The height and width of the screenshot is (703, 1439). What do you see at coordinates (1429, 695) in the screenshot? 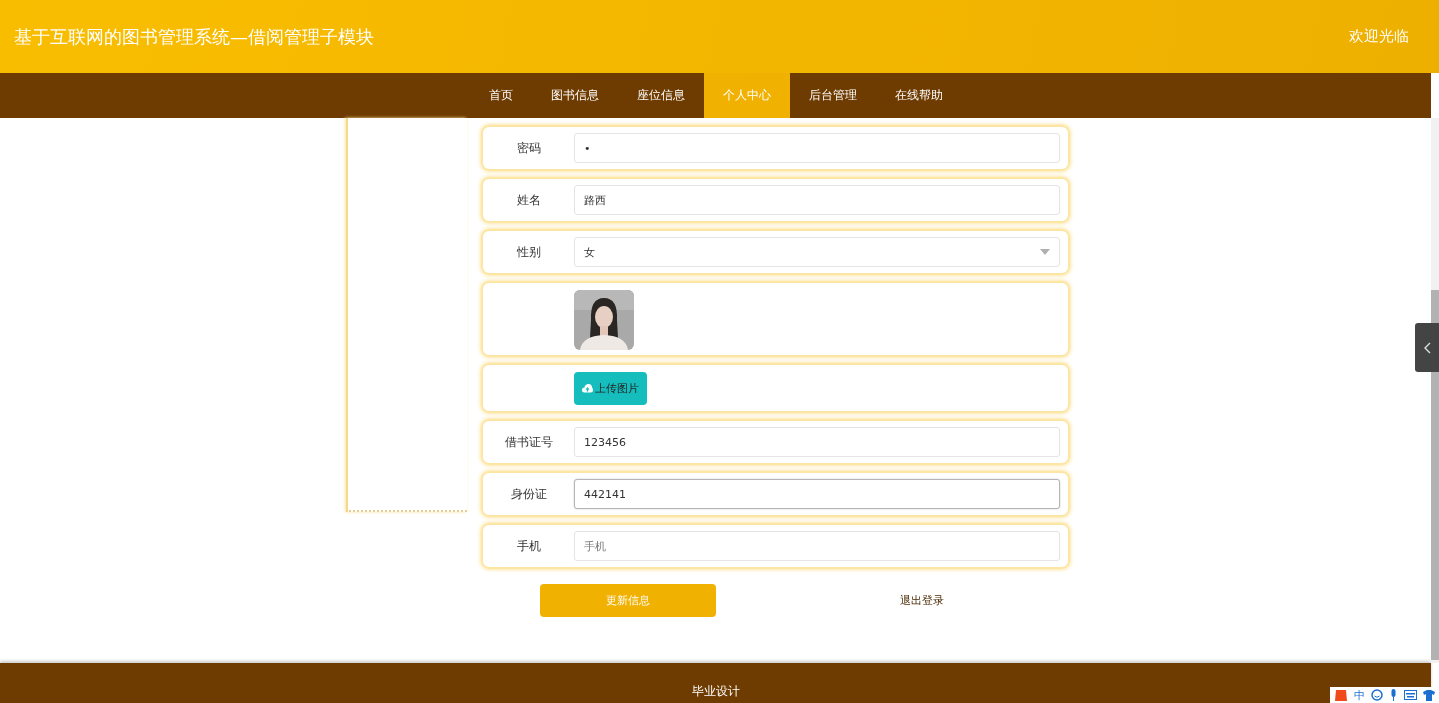
I see `shirt-icon` at bounding box center [1429, 695].